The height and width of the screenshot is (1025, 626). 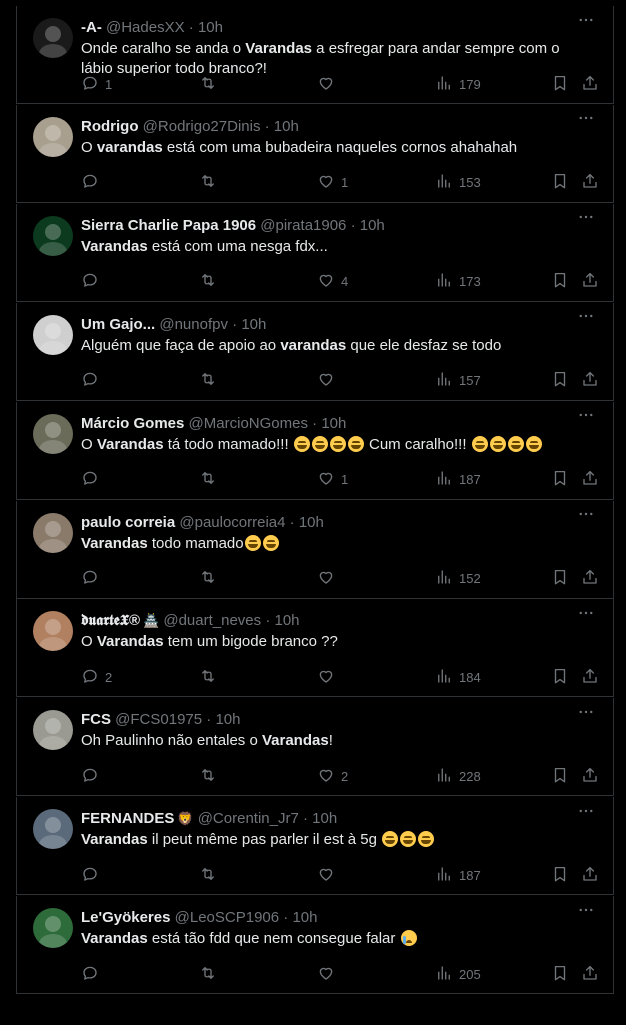 What do you see at coordinates (303, 225) in the screenshot?
I see `author-handle: @pirata1906` at bounding box center [303, 225].